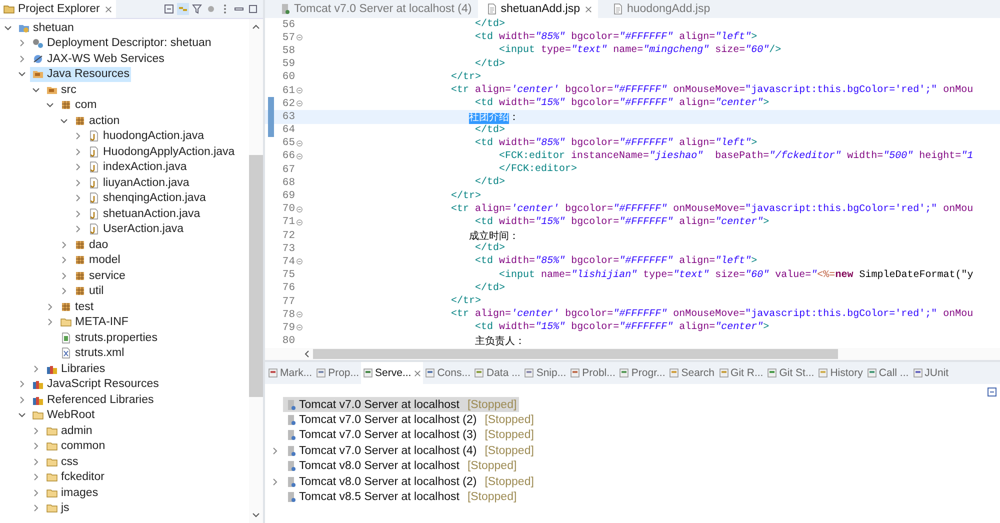 This screenshot has width=1000, height=523. What do you see at coordinates (401, 404) in the screenshot?
I see `server-item: Tomcat v7.0 Server at localhost [Stopped]` at bounding box center [401, 404].